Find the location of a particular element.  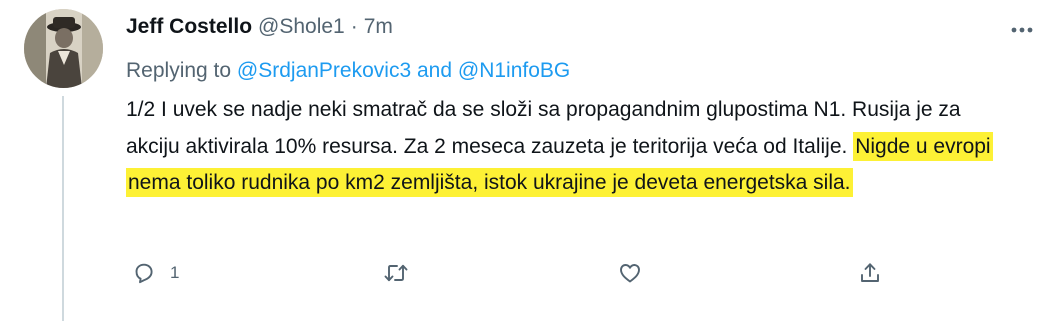

replying-and: and is located at coordinates (434, 70).